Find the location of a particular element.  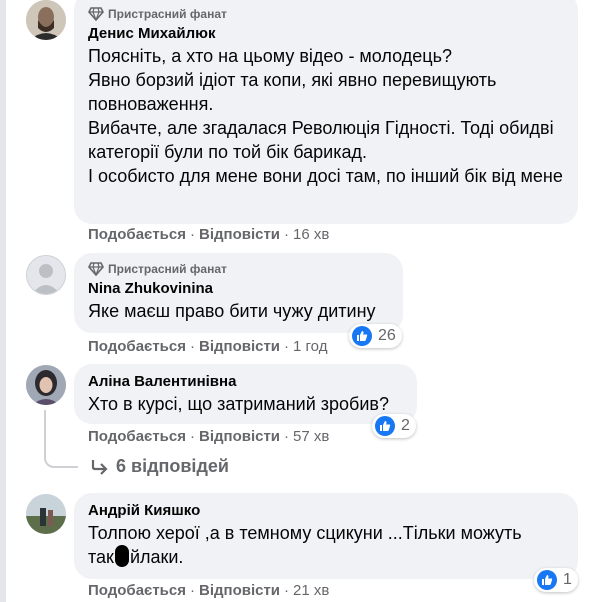

left-border is located at coordinates (3, 301).